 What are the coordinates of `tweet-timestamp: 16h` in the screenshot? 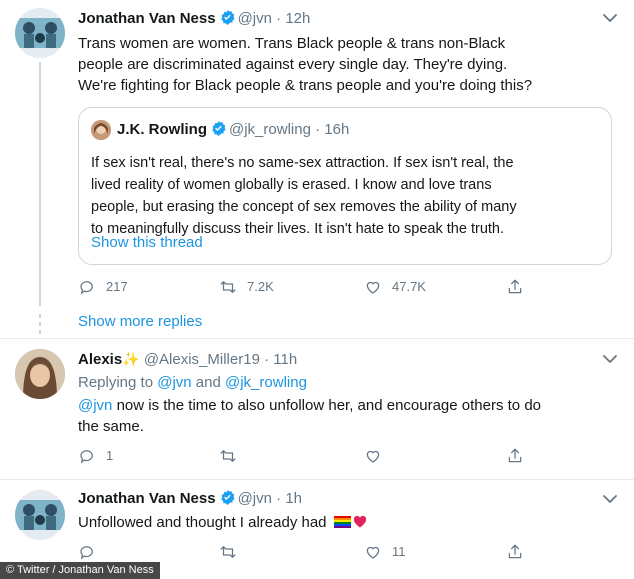 It's located at (336, 129).